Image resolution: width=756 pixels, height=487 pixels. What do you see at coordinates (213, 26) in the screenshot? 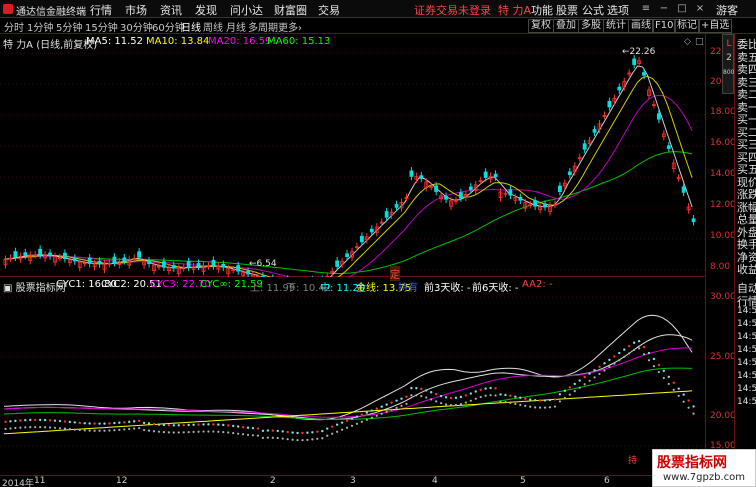
I see `period-weekly: 周线` at bounding box center [213, 26].